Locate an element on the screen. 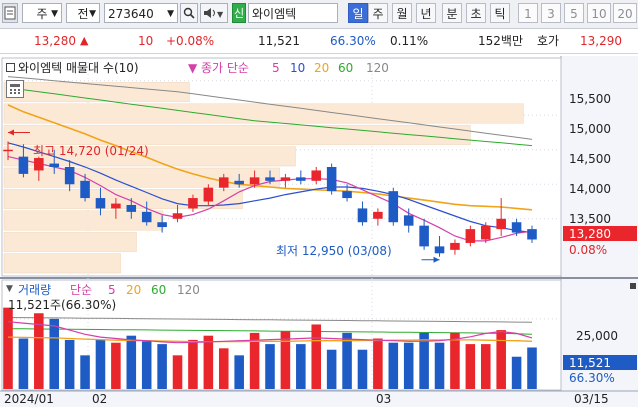 The height and width of the screenshot is (407, 638). prev-select: 전 ▼ is located at coordinates (83, 13).